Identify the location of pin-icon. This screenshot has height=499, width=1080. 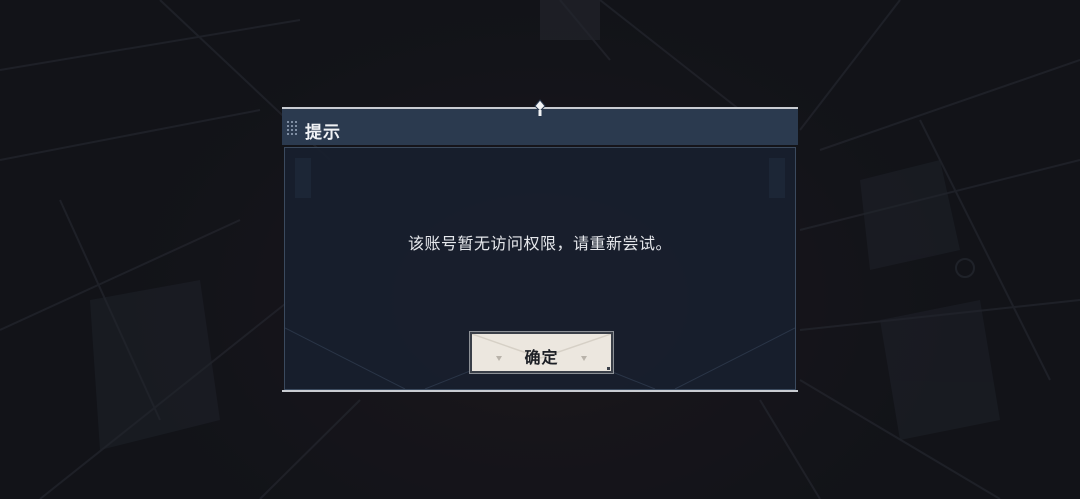
(540, 107).